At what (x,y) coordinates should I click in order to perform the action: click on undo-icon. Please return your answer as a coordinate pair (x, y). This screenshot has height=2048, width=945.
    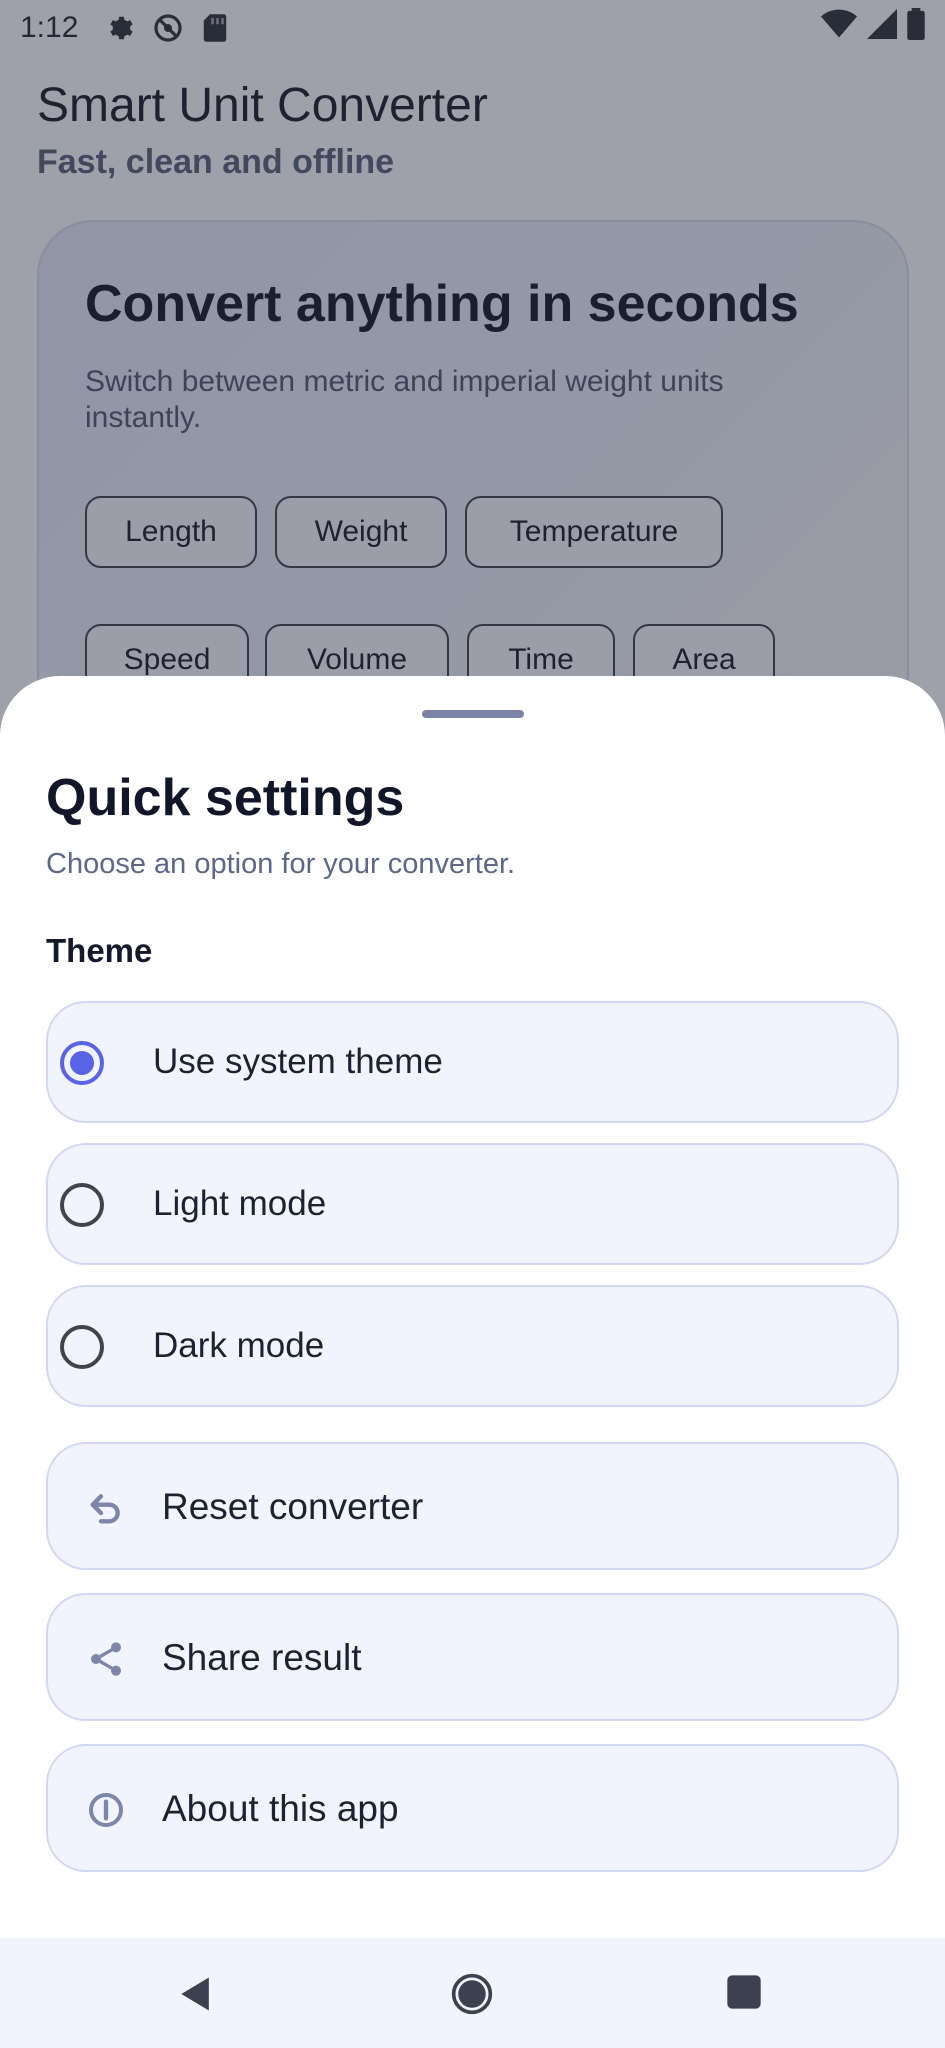
    Looking at the image, I should click on (106, 1508).